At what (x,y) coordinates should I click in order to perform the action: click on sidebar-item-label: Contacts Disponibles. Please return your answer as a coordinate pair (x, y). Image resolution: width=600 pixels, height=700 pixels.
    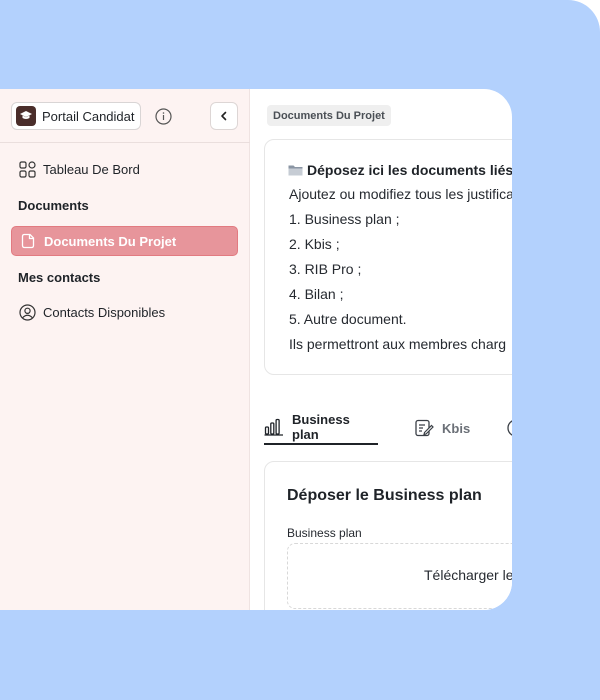
    Looking at the image, I should click on (104, 312).